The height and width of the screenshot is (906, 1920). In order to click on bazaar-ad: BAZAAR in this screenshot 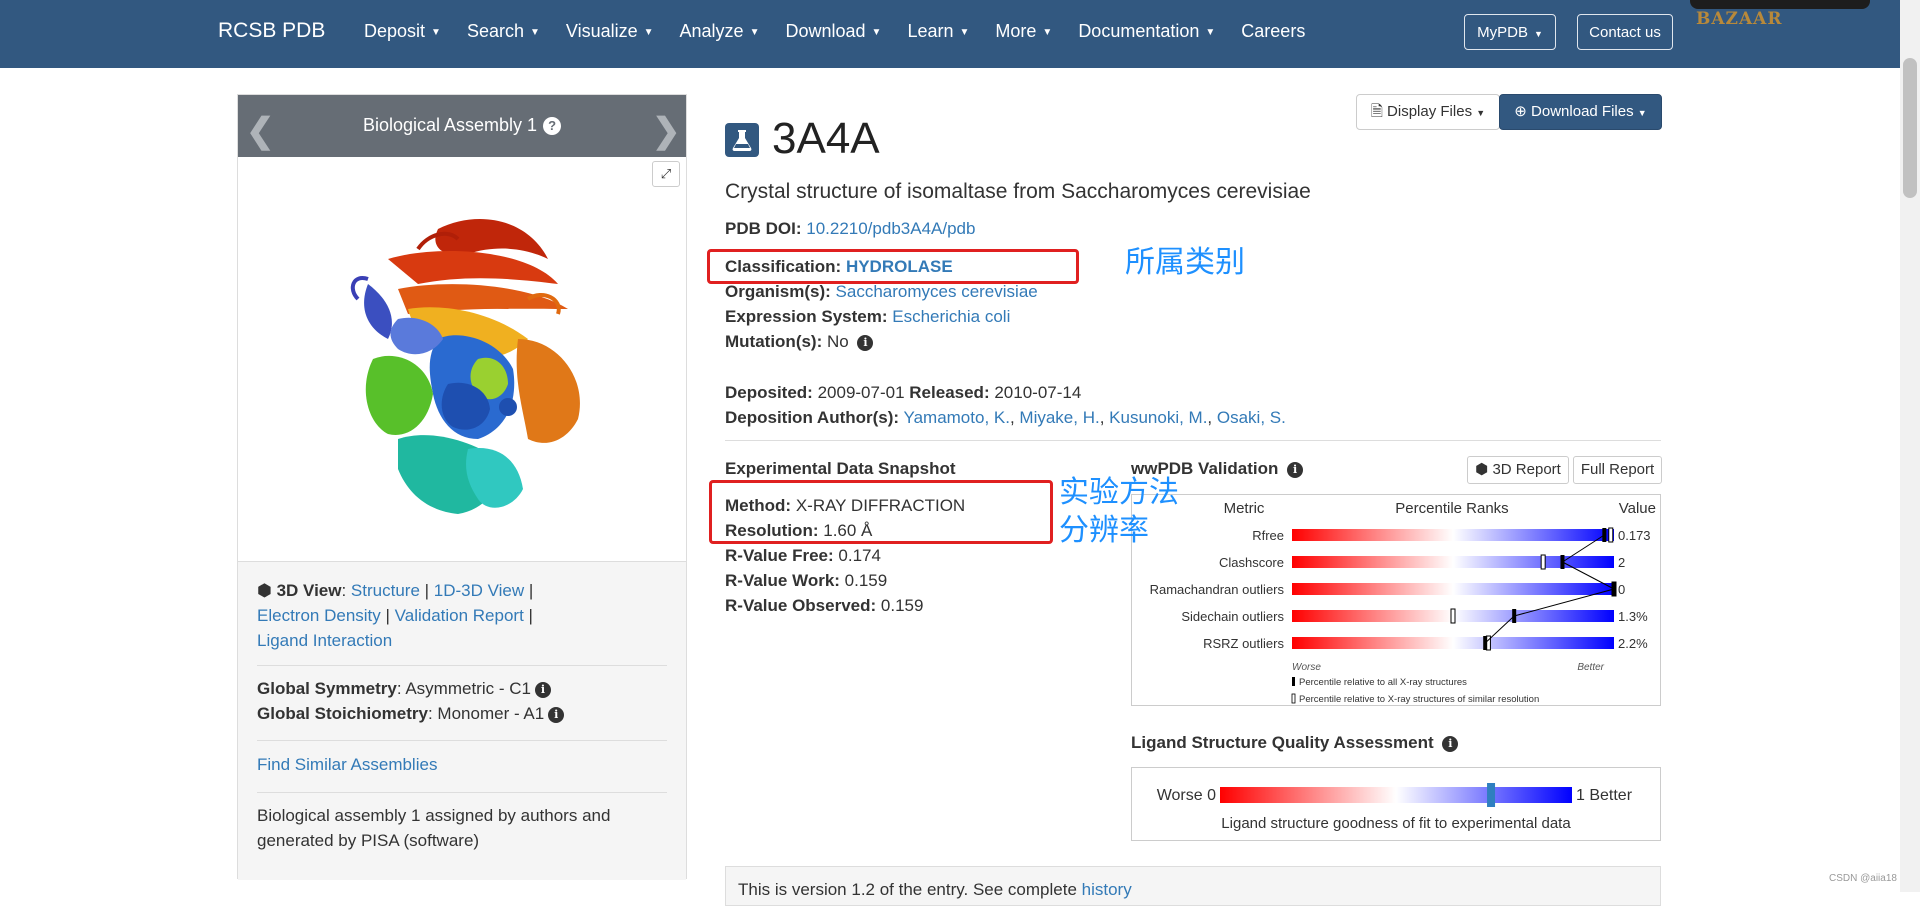, I will do `click(1780, 16)`.